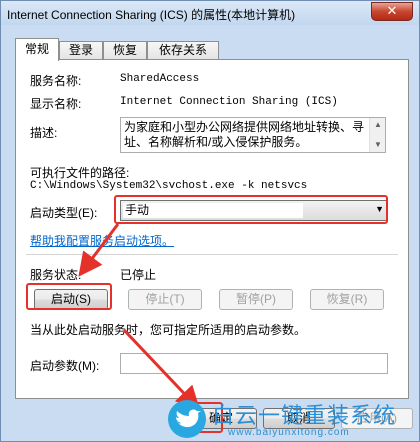 The width and height of the screenshot is (420, 442). Describe the element at coordinates (289, 432) in the screenshot. I see `watermark-url: www.baiyunxitong.com` at that location.